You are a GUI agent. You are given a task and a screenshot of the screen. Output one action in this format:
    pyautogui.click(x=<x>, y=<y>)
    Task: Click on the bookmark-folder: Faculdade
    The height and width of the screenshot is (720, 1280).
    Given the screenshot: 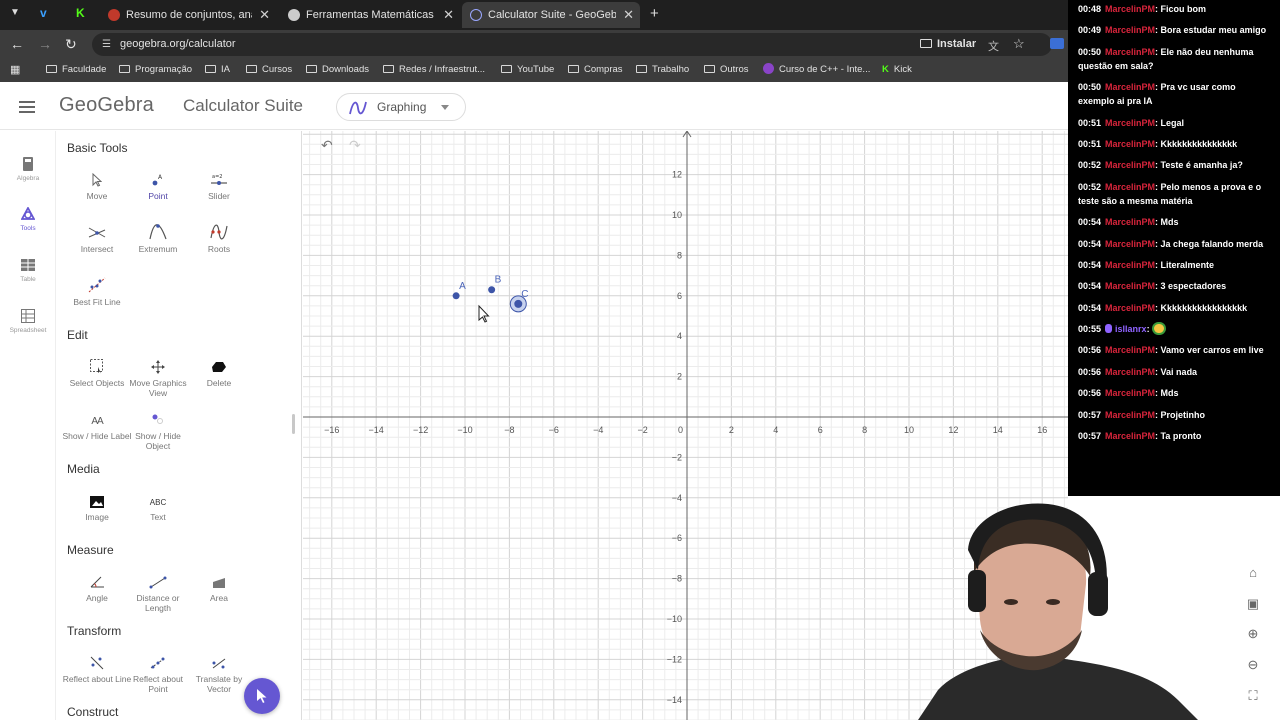 What is the action you would take?
    pyautogui.click(x=76, y=70)
    